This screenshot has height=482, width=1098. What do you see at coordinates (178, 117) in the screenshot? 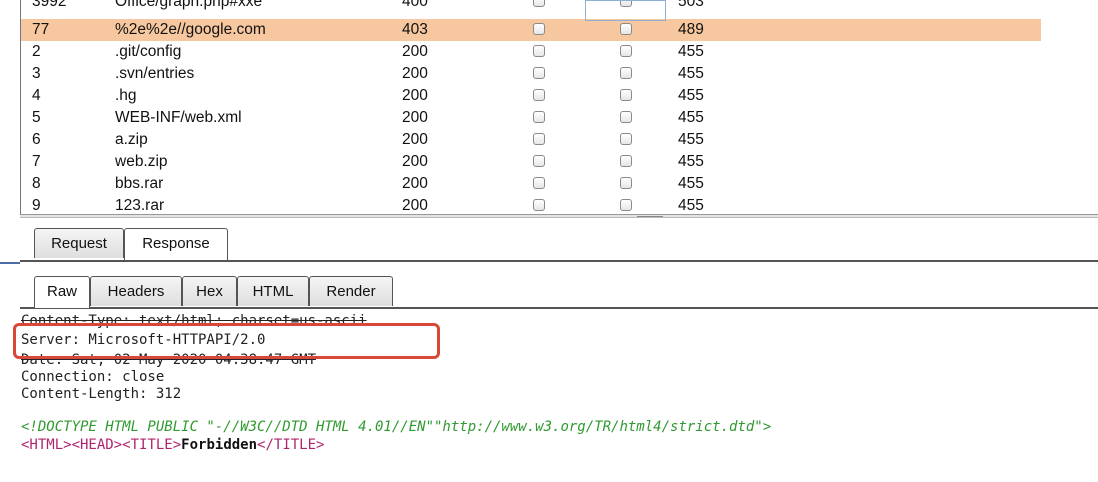
I see `payload: WEB-INF/web.xml` at bounding box center [178, 117].